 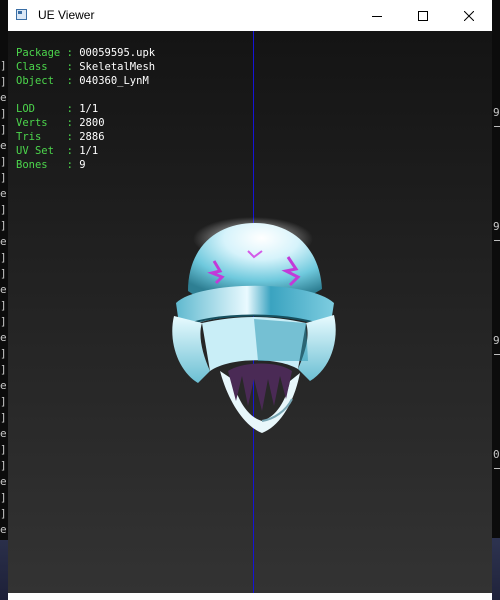 I want to click on info-label: Tris, so click(x=38, y=137).